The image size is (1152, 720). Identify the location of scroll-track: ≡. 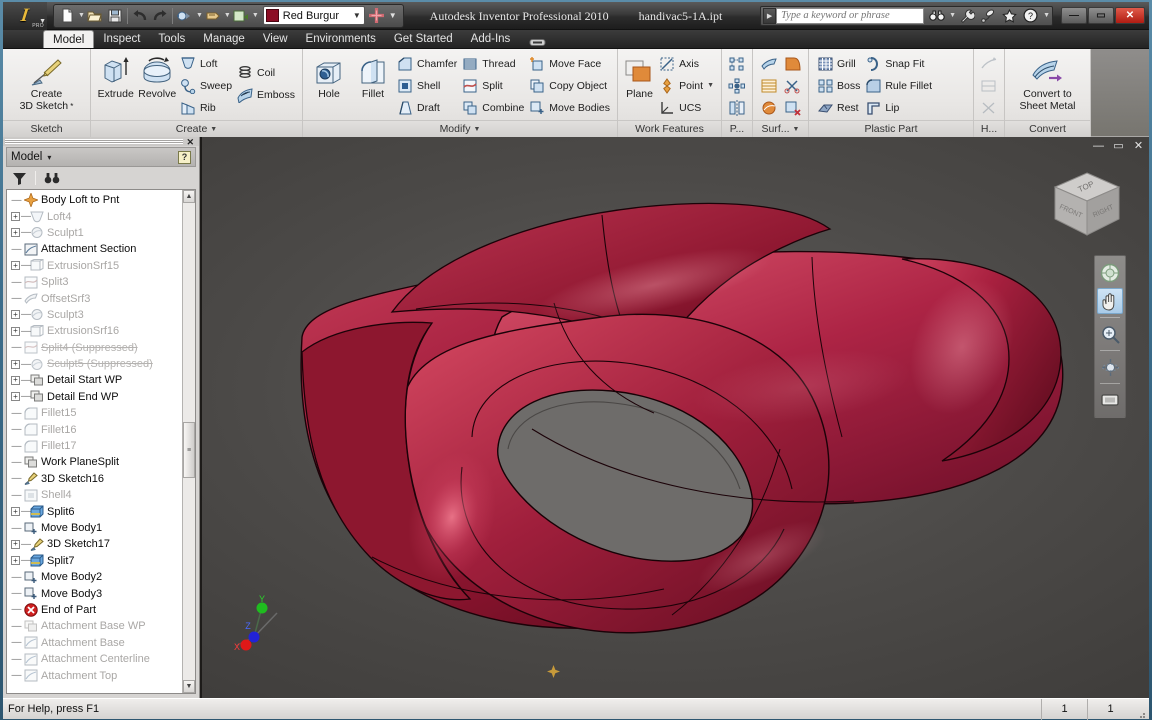
(189, 441).